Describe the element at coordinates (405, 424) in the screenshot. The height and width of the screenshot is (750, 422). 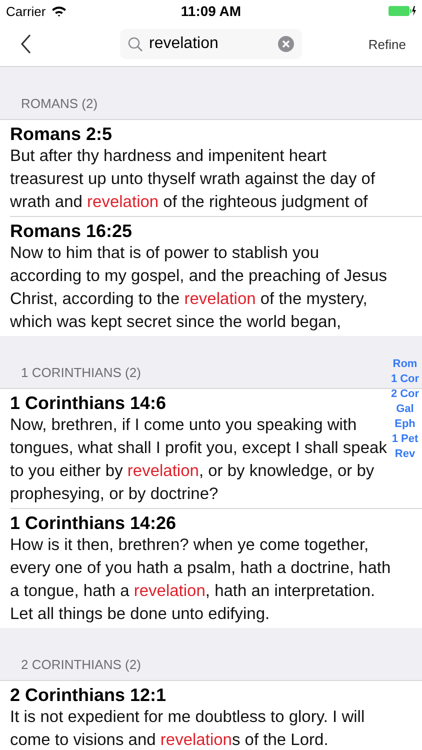
I see `section-index-item: Eph` at that location.